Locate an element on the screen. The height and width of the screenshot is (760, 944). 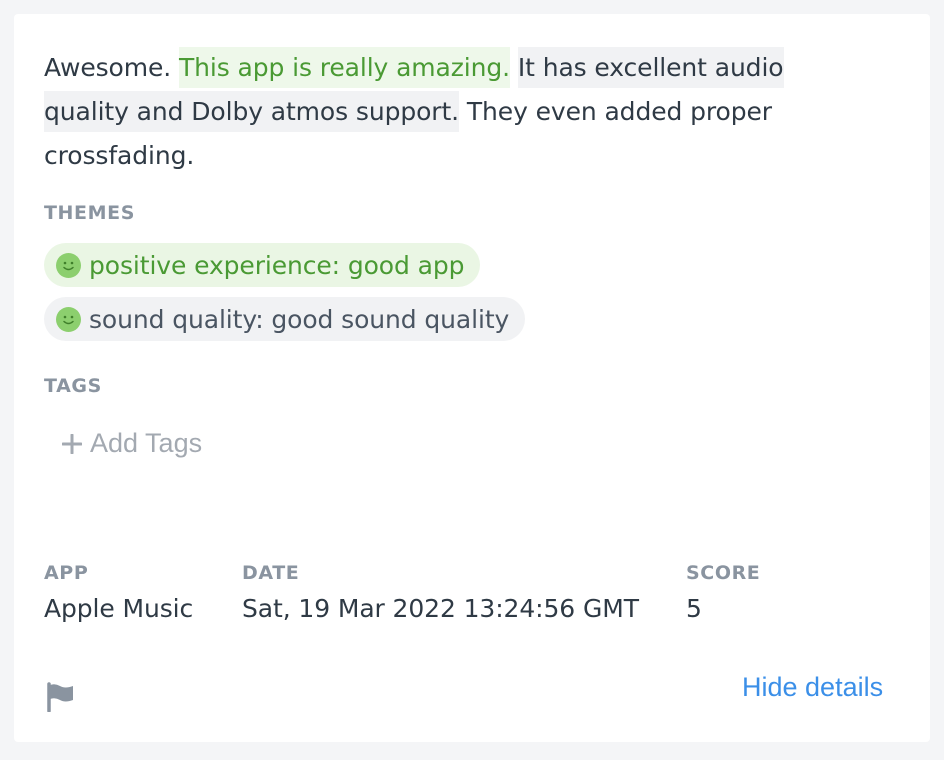
app-label: APP is located at coordinates (66, 573).